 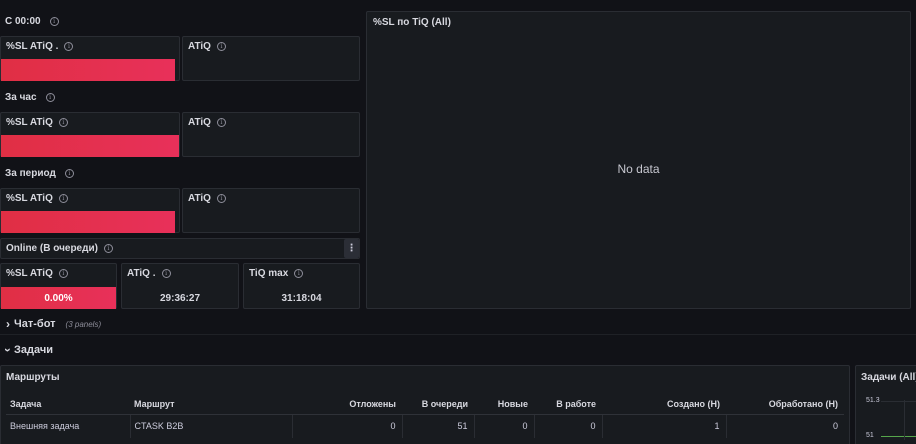 I want to click on stat-panel-atiq-period: ATiQ i, so click(x=271, y=210).